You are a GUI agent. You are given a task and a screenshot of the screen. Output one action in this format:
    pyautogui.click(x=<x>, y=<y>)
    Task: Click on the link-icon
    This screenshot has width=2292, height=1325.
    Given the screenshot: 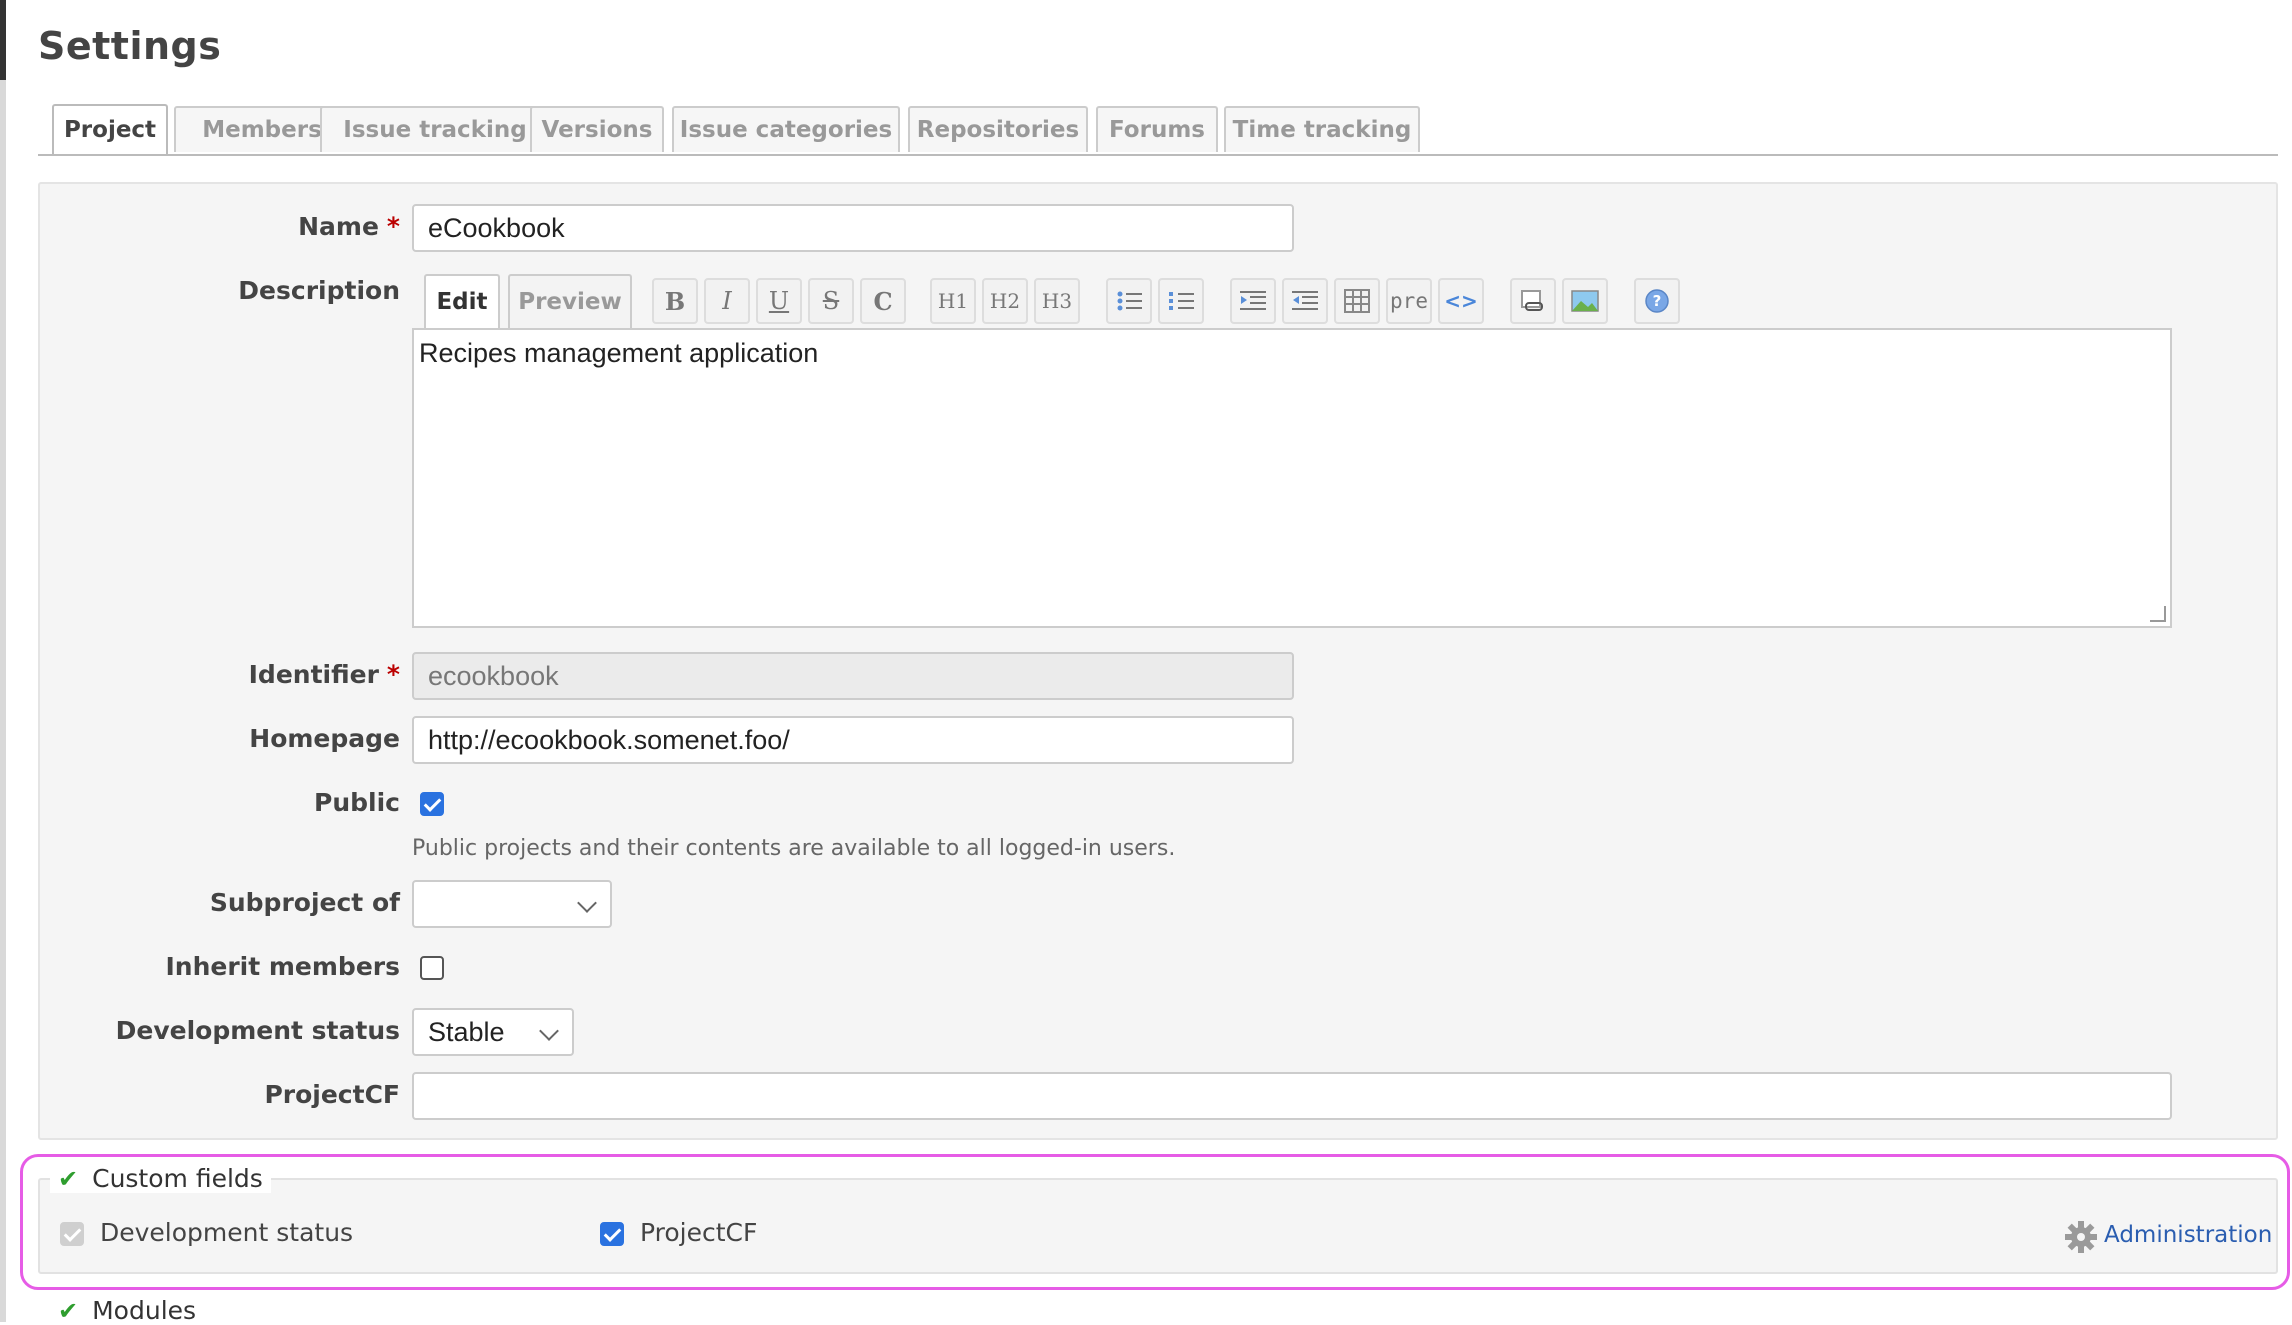 What is the action you would take?
    pyautogui.click(x=1532, y=300)
    